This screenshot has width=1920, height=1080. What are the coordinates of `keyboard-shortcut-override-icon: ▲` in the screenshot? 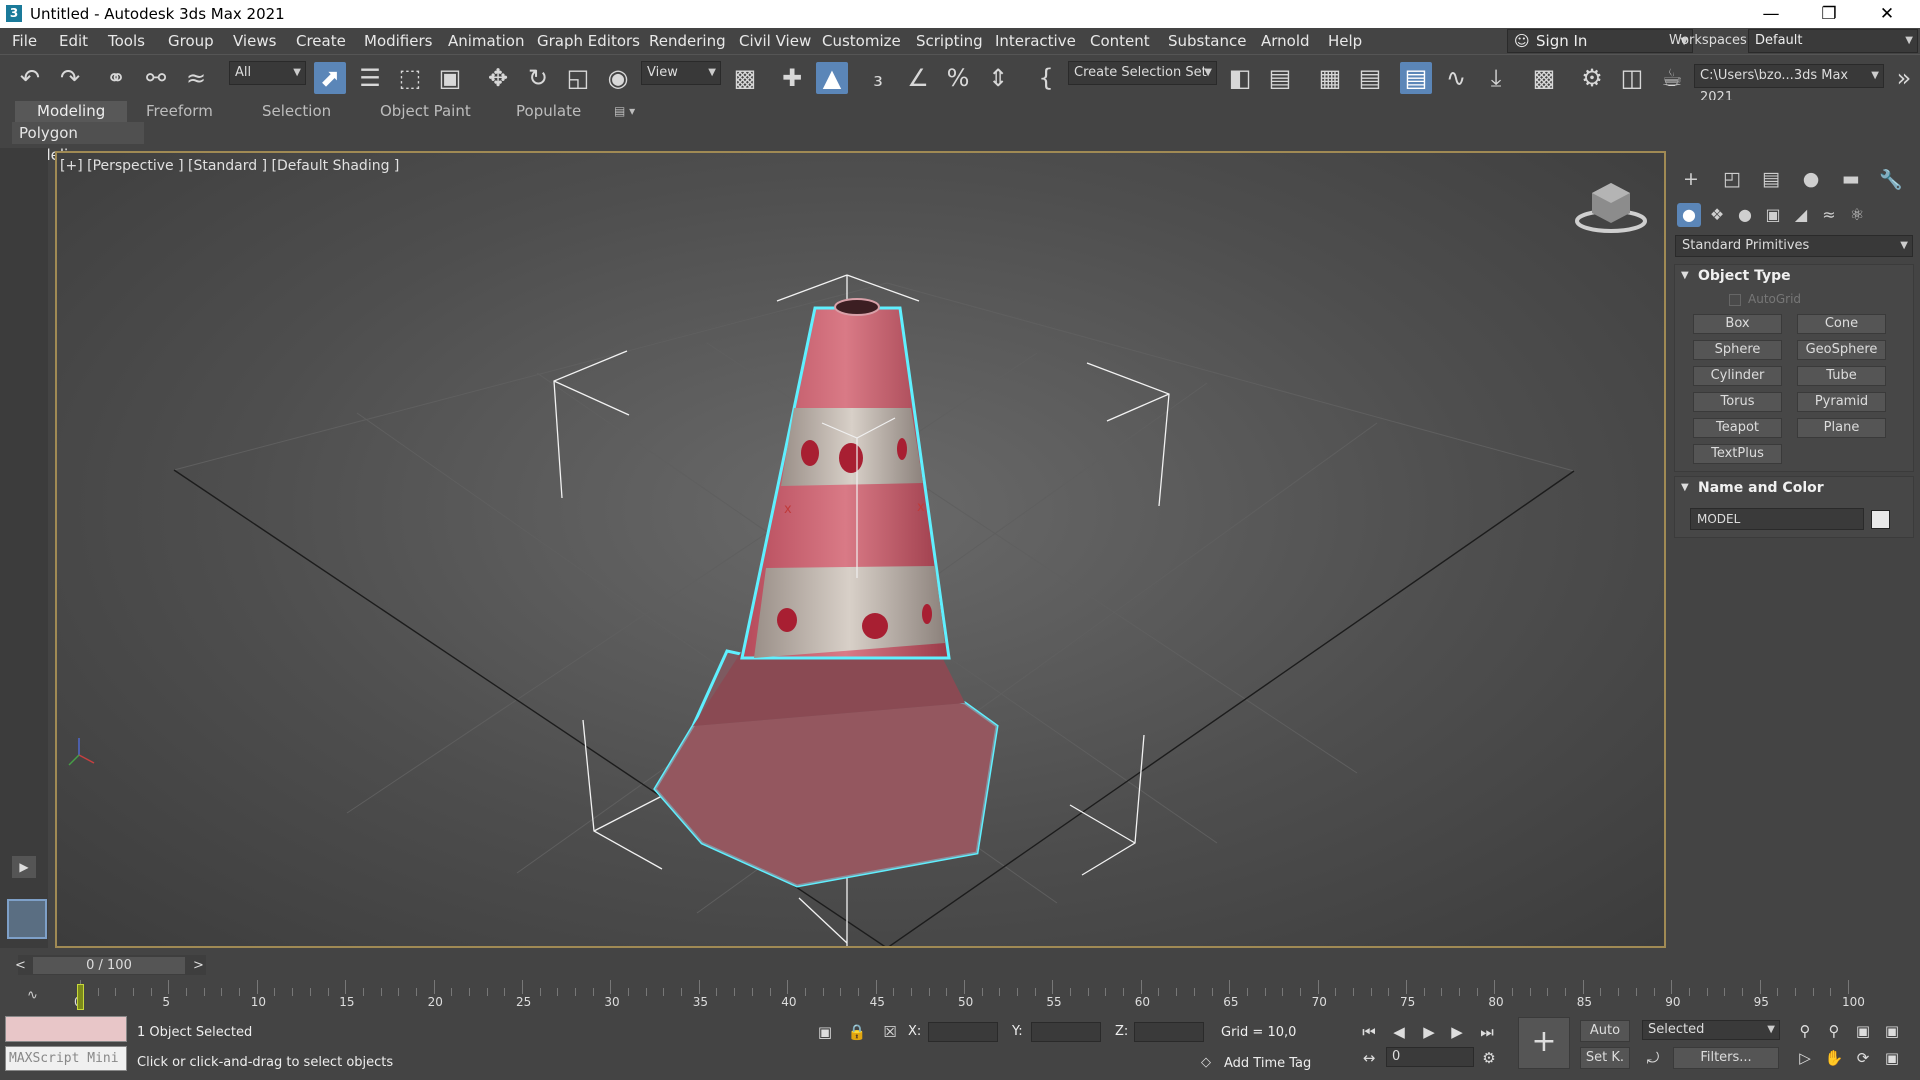 It's located at (832, 78).